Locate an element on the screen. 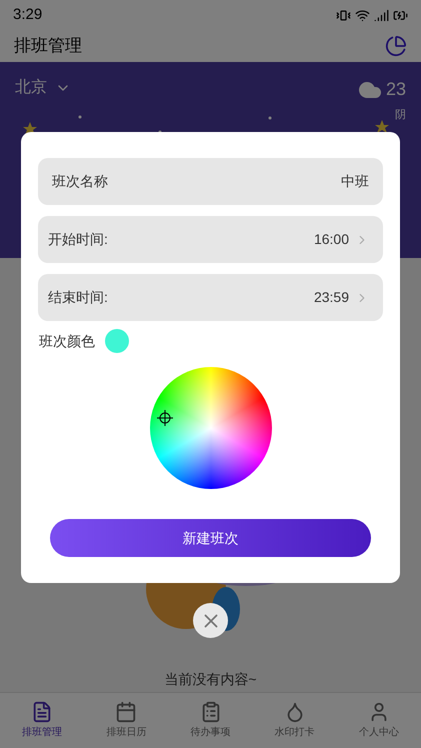 The width and height of the screenshot is (421, 748). field-label: 结束时间: is located at coordinates (78, 297).